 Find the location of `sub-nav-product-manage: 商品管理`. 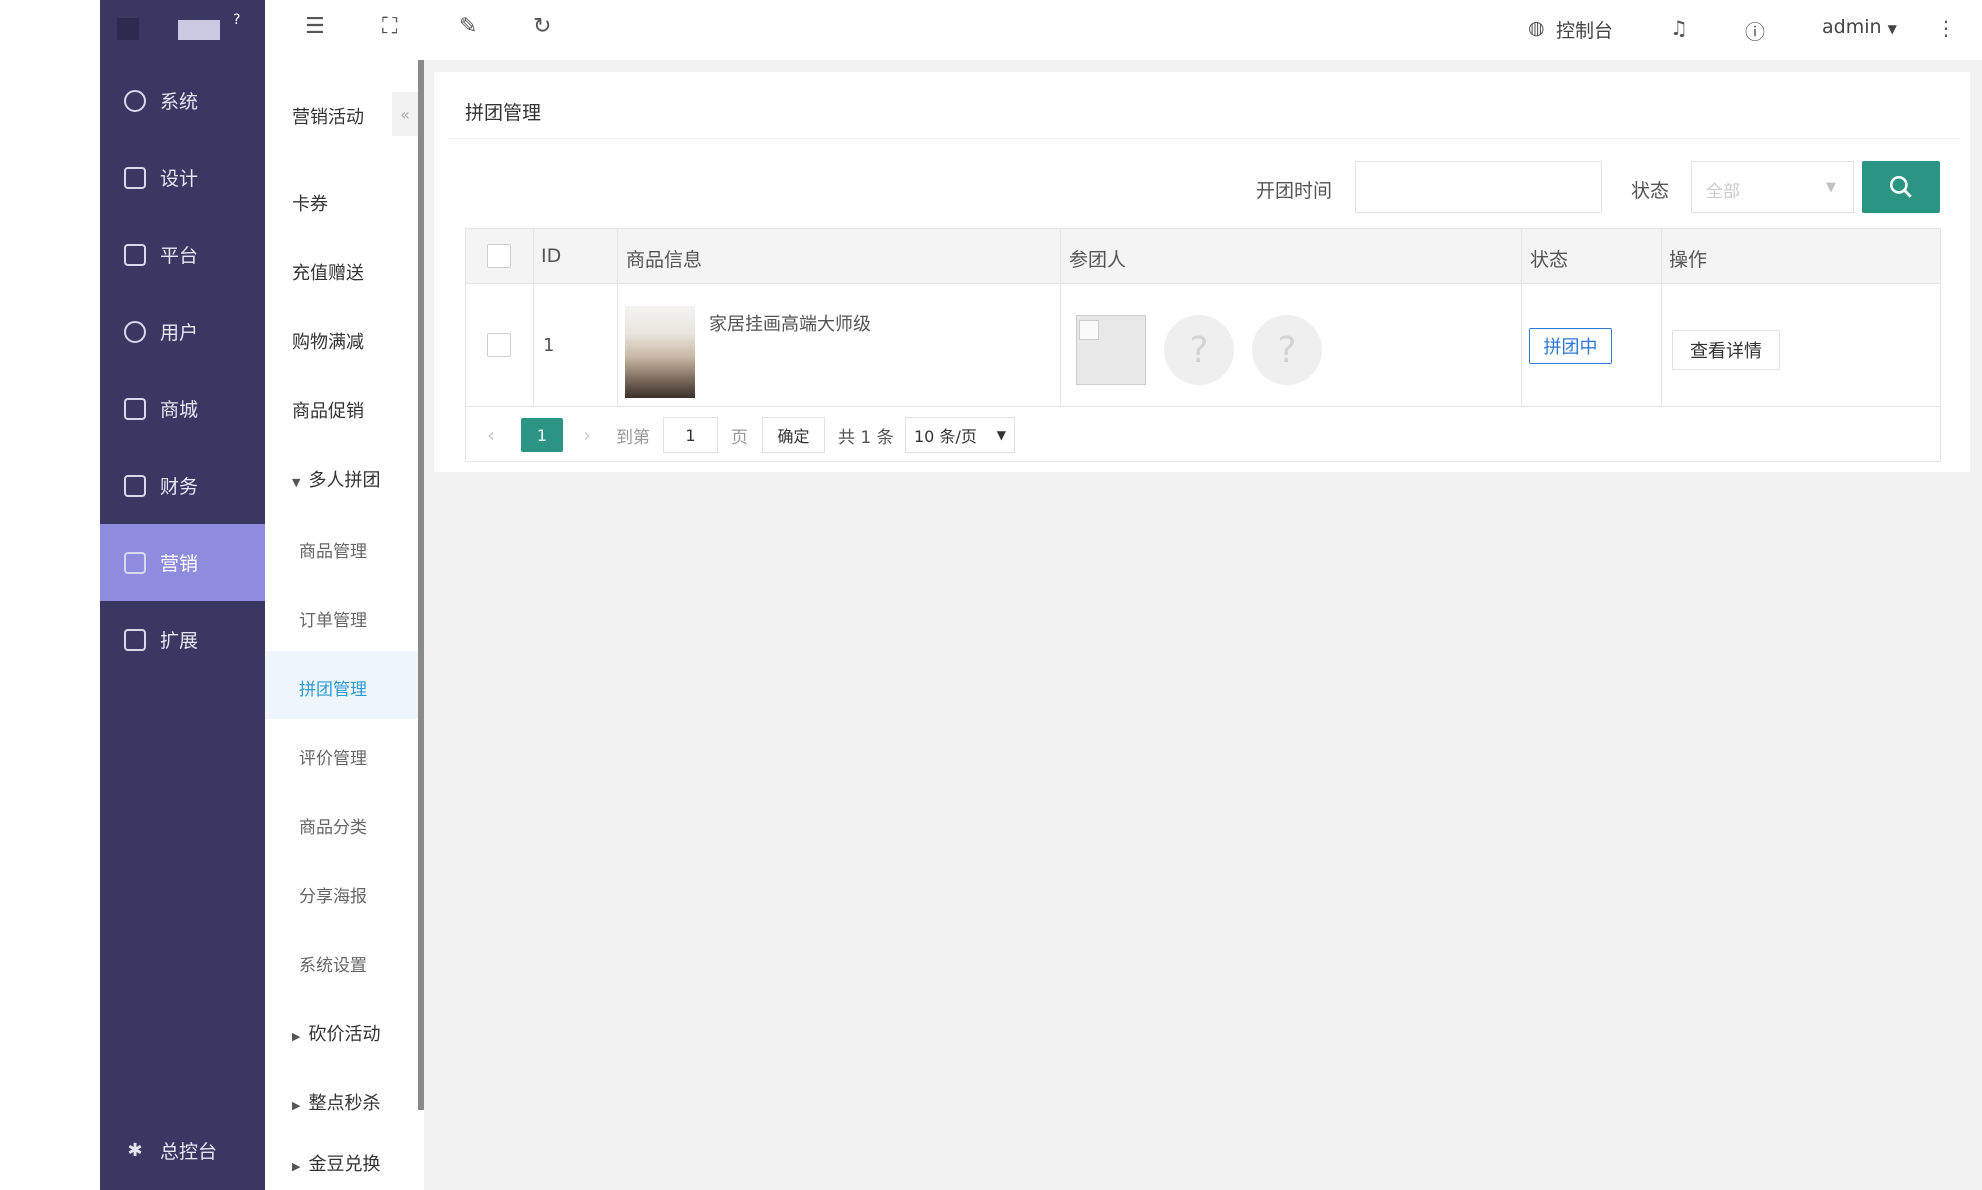

sub-nav-product-manage: 商品管理 is located at coordinates (333, 549).